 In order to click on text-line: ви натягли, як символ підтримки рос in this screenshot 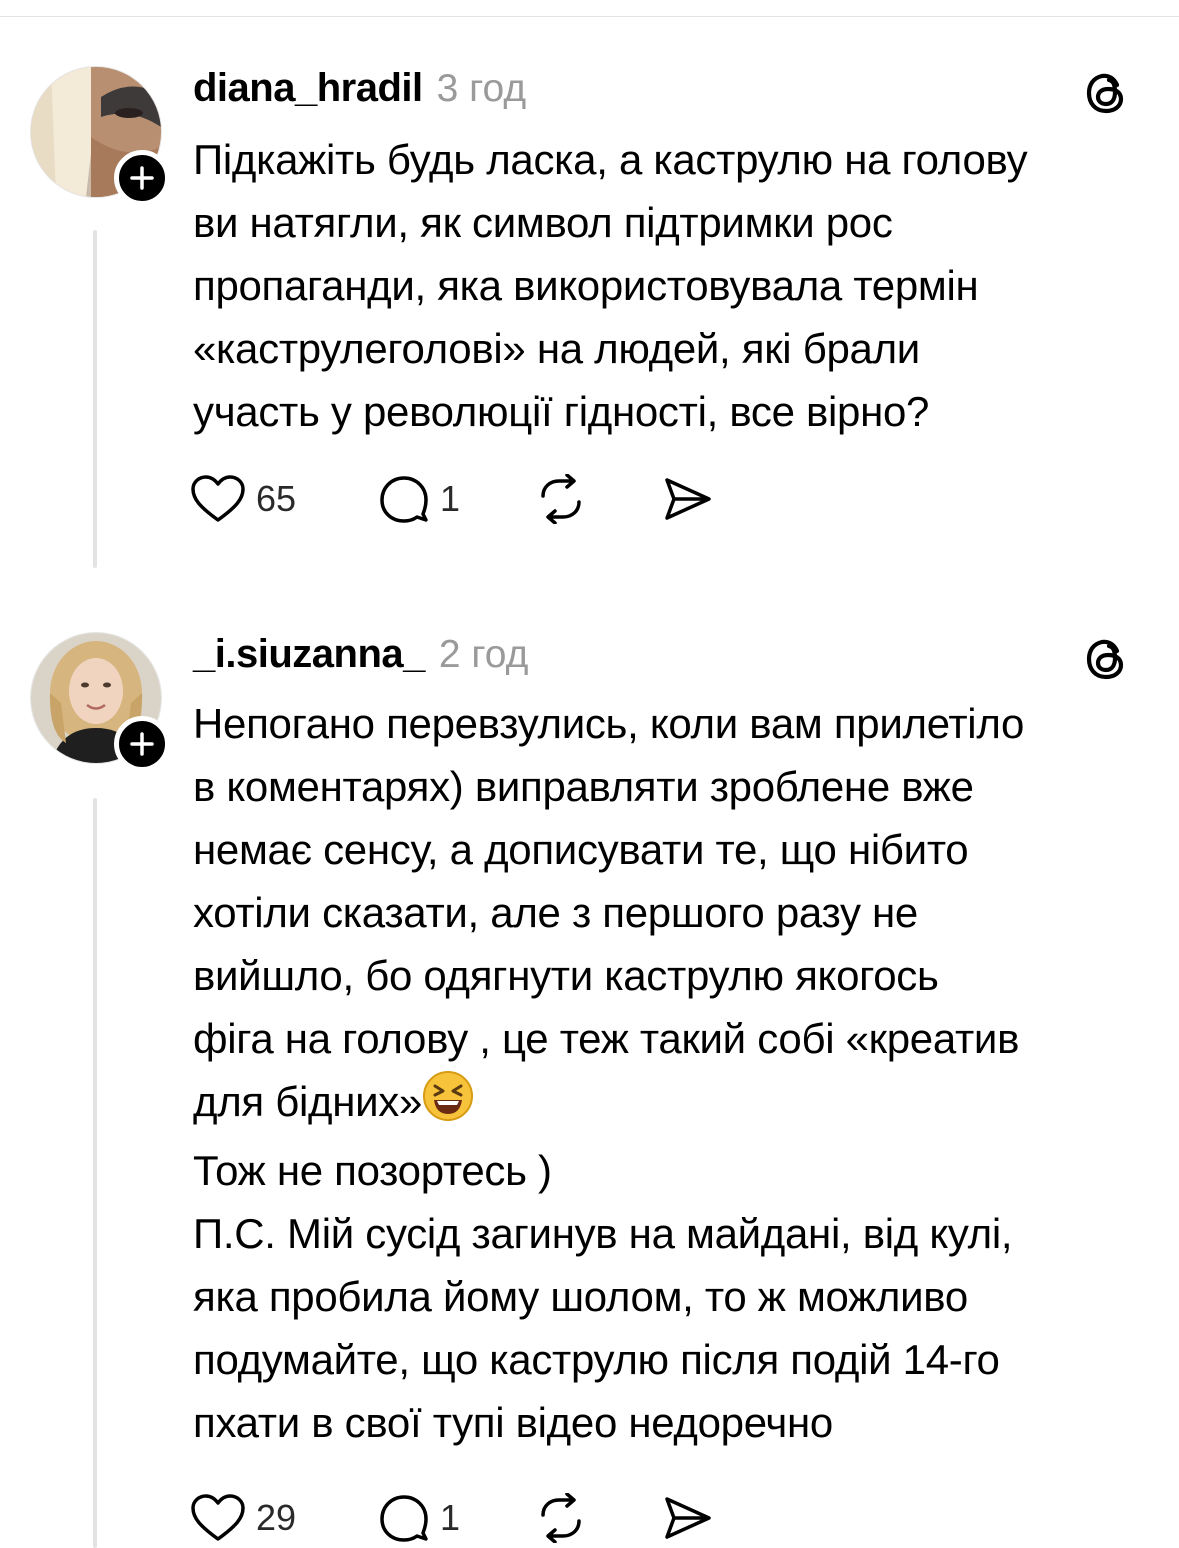, I will do `click(543, 222)`.